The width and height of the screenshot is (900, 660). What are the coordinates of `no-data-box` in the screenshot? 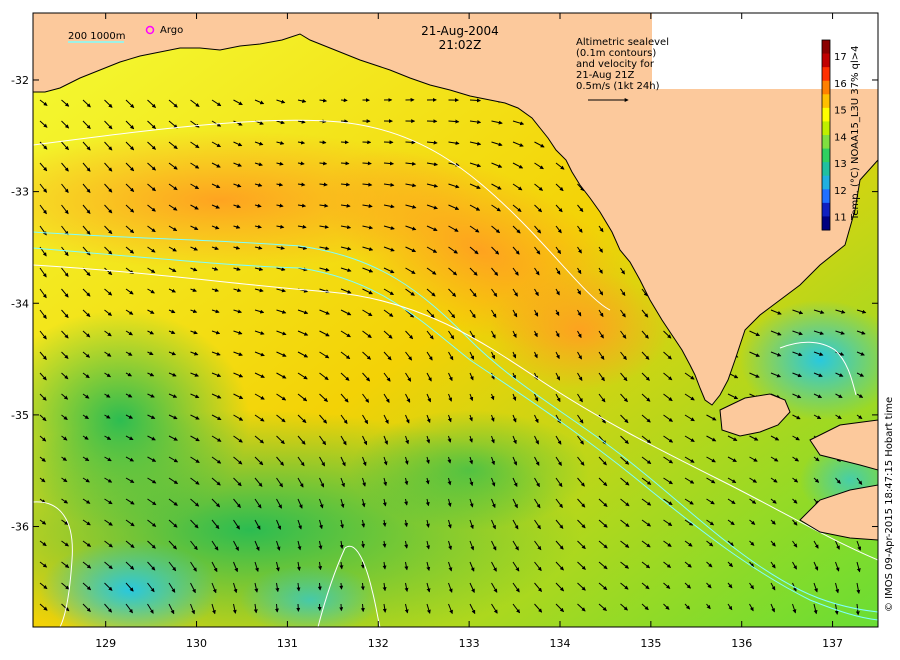 It's located at (765, 51).